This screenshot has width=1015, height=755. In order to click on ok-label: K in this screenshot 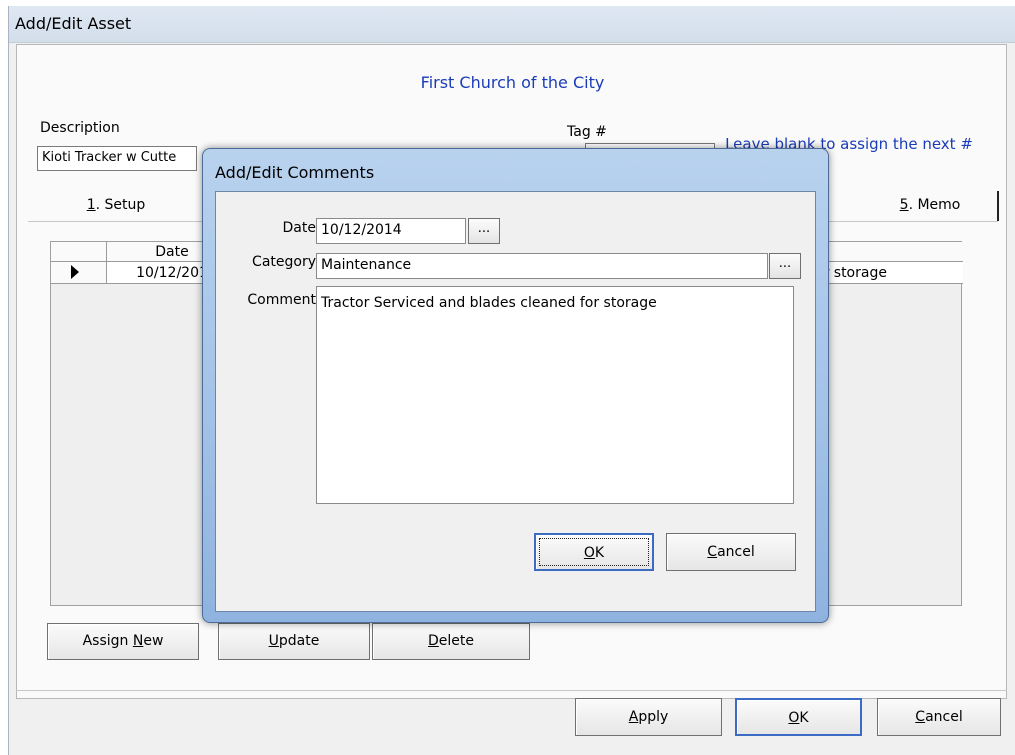, I will do `click(804, 718)`.